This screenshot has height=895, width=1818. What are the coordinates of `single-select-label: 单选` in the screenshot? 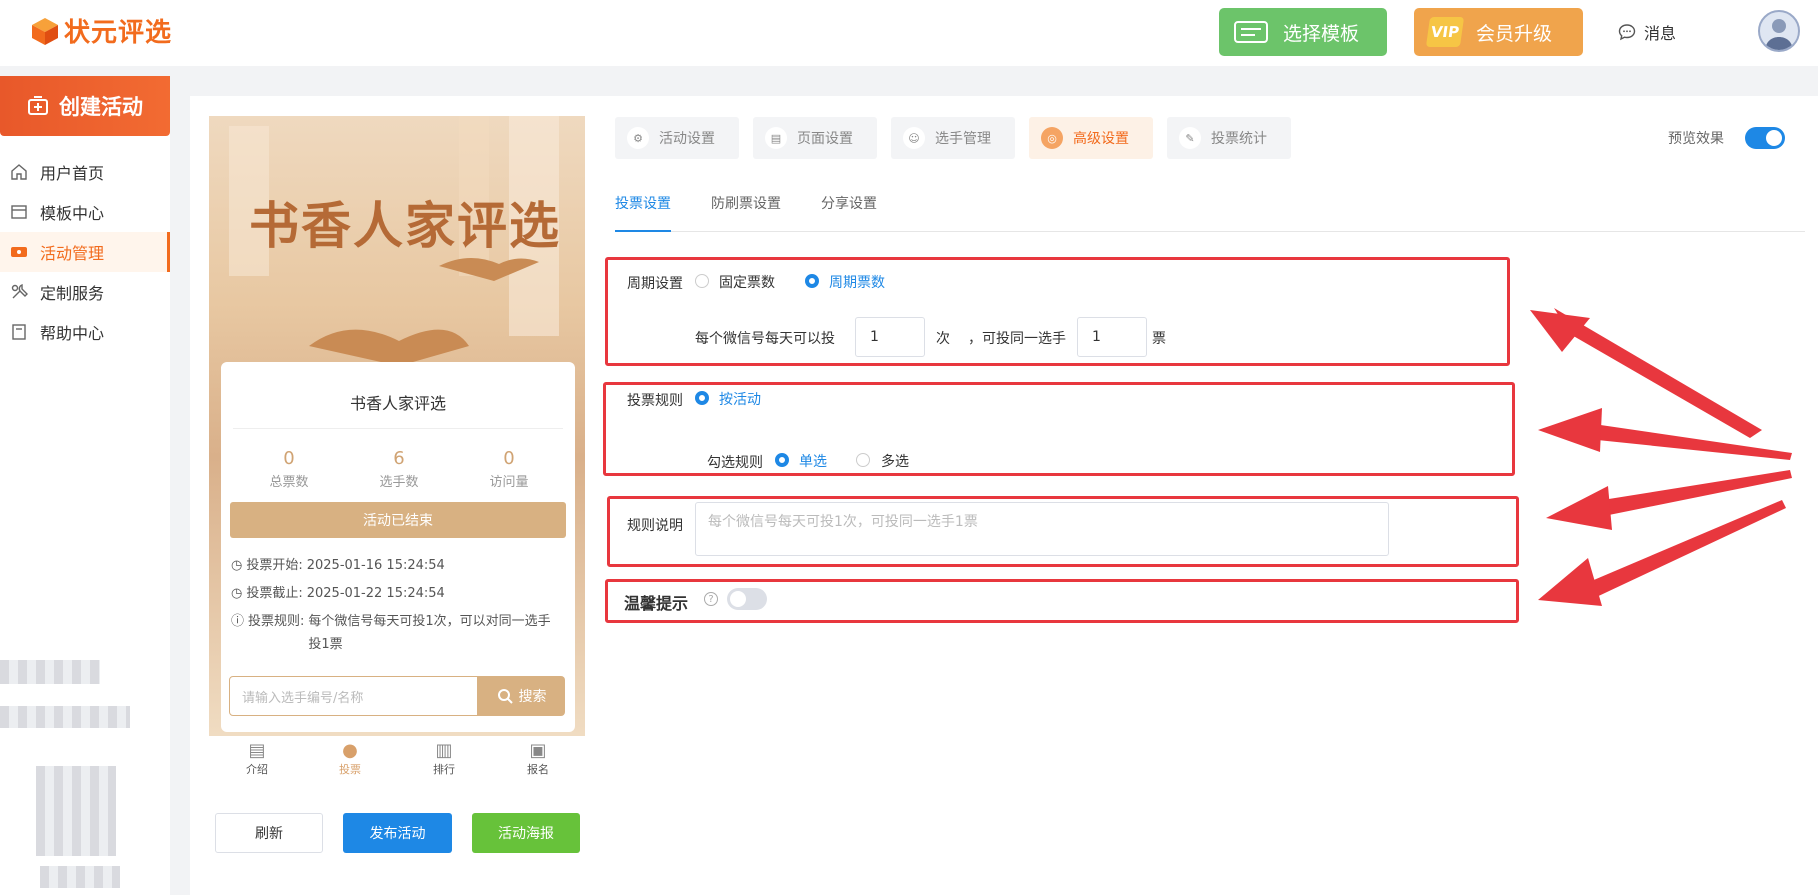 It's located at (813, 462).